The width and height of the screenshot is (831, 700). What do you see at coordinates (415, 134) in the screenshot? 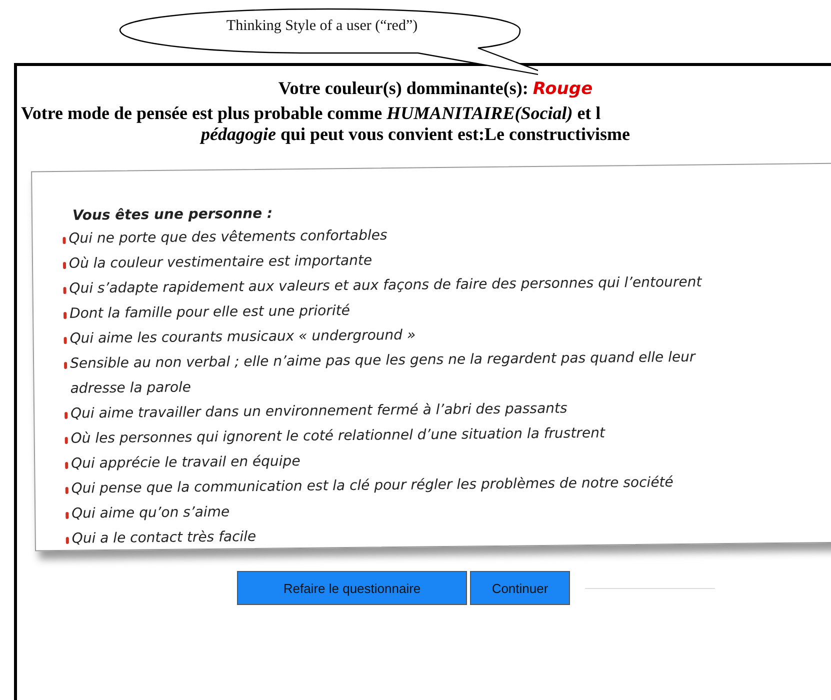
I see `summary-text: pédagogie qui peut vous convient est:Le constructivisme` at bounding box center [415, 134].